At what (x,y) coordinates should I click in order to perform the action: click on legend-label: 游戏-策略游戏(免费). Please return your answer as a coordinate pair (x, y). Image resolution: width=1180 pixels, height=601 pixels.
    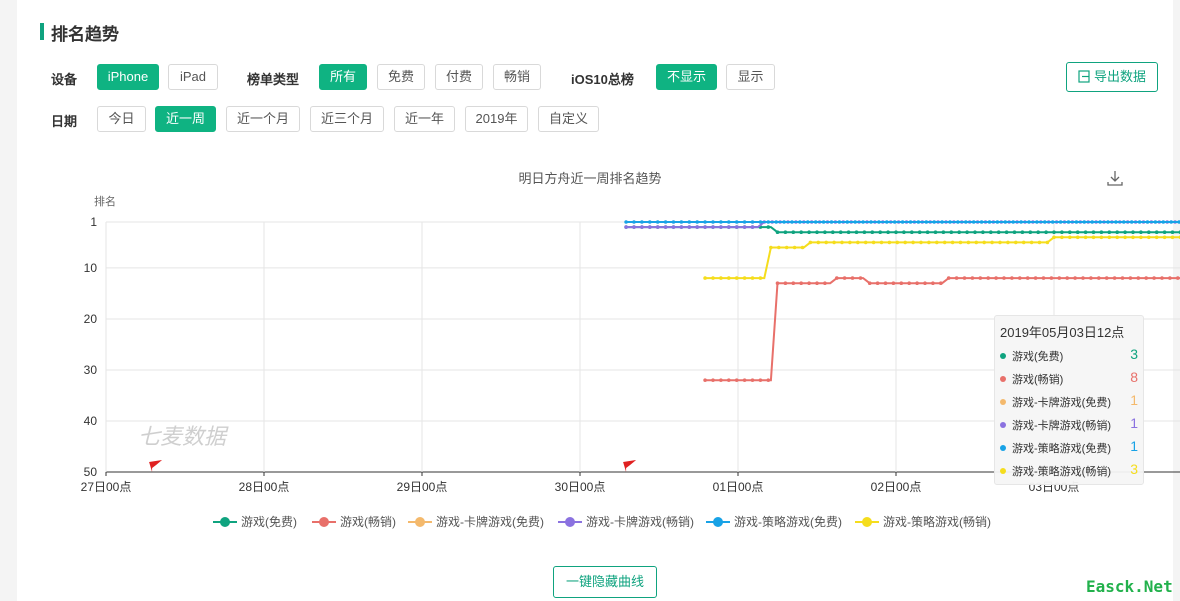
    Looking at the image, I should click on (788, 522).